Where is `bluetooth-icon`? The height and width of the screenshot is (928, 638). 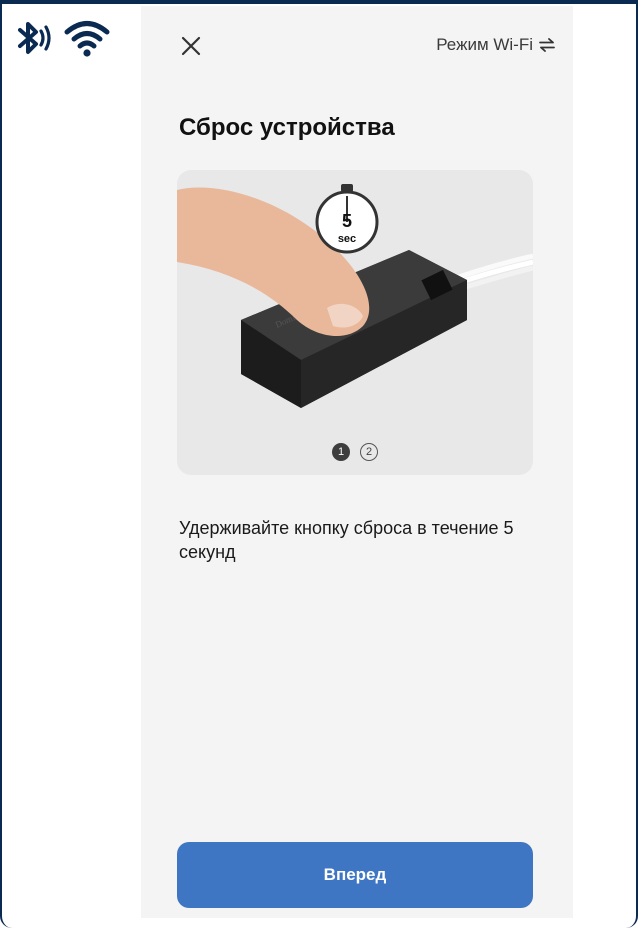
bluetooth-icon is located at coordinates (35, 40).